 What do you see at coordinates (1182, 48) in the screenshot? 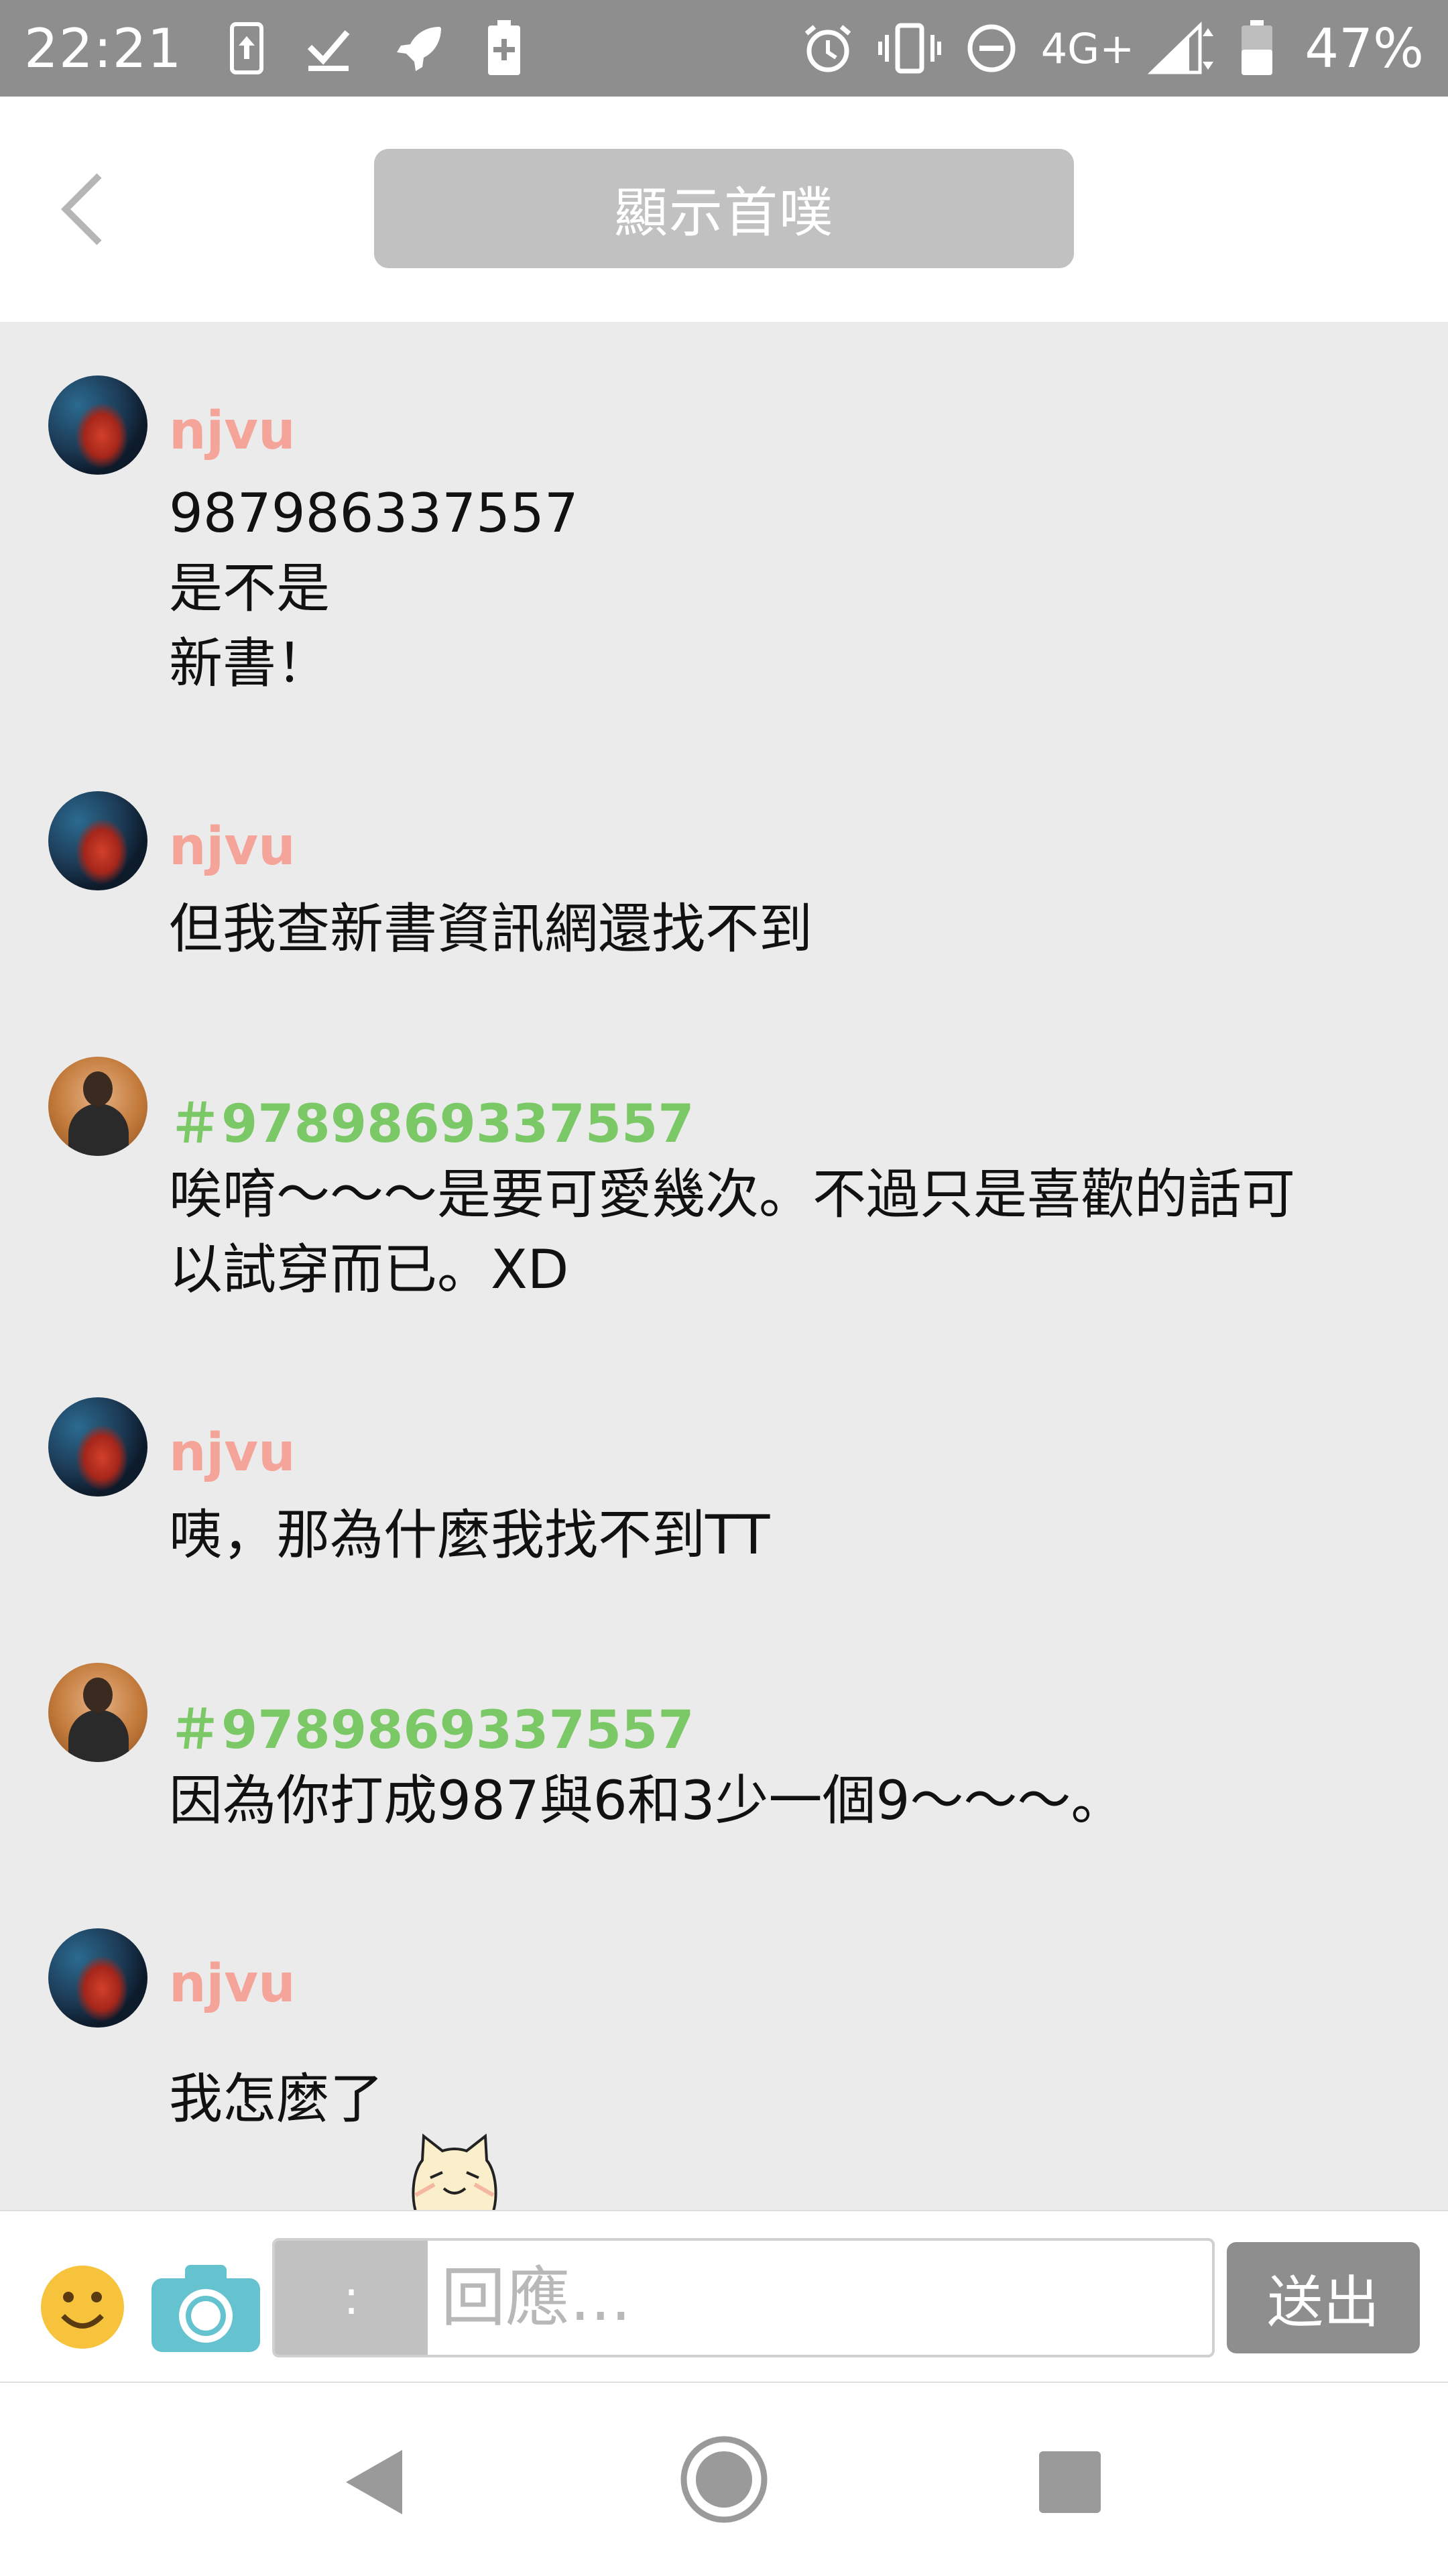
I see `signal-icon` at bounding box center [1182, 48].